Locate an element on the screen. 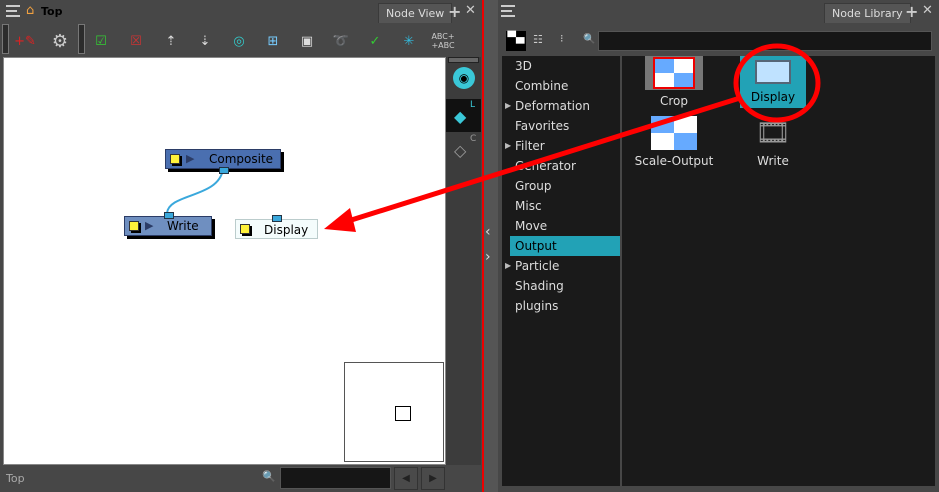 The image size is (939, 492). category-plugins: plugins is located at coordinates (561, 306).